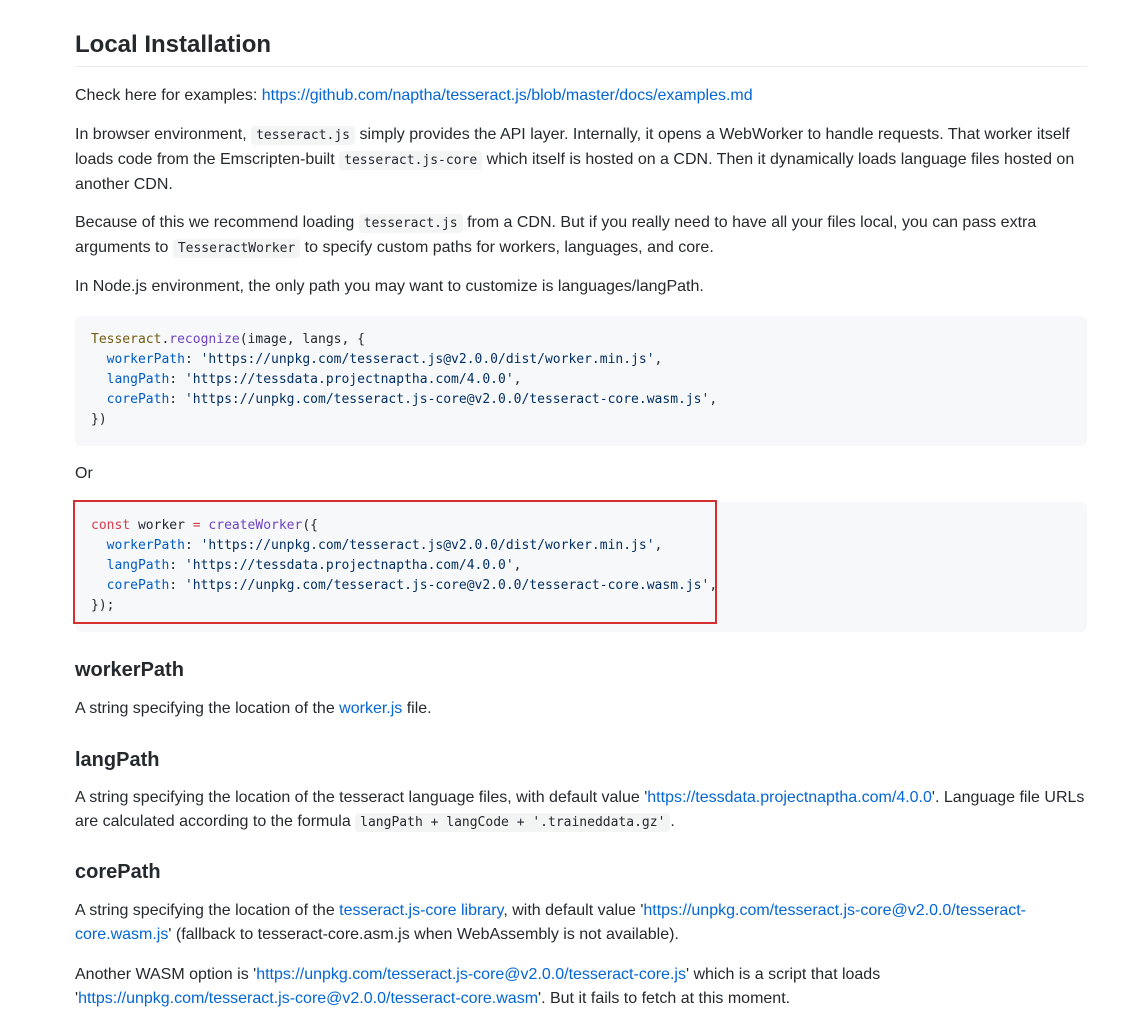 Image resolution: width=1135 pixels, height=1019 pixels. Describe the element at coordinates (302, 339) in the screenshot. I see `code1-args: (image, langs, {` at that location.